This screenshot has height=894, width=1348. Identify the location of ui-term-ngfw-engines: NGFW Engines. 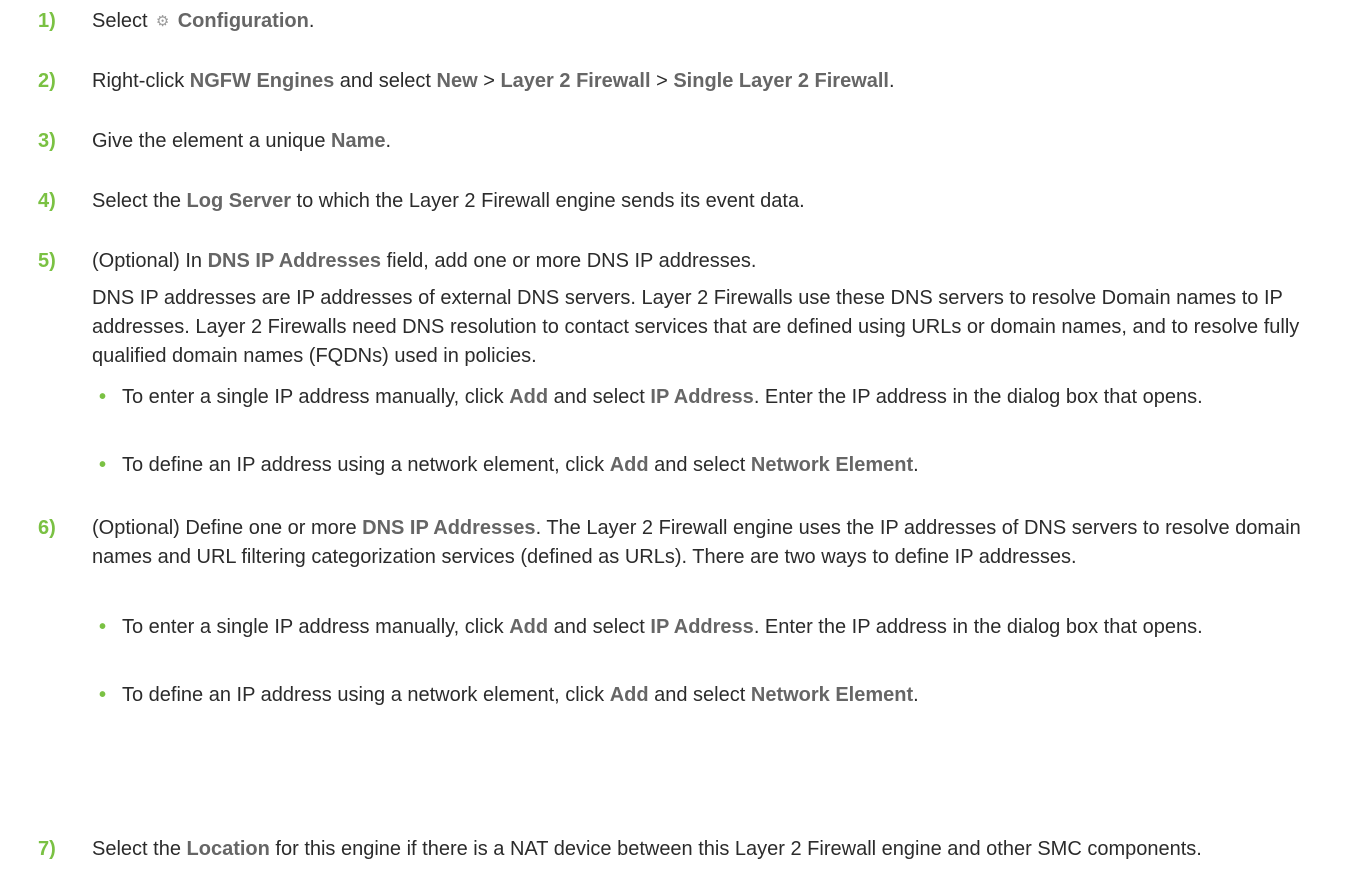
(262, 81).